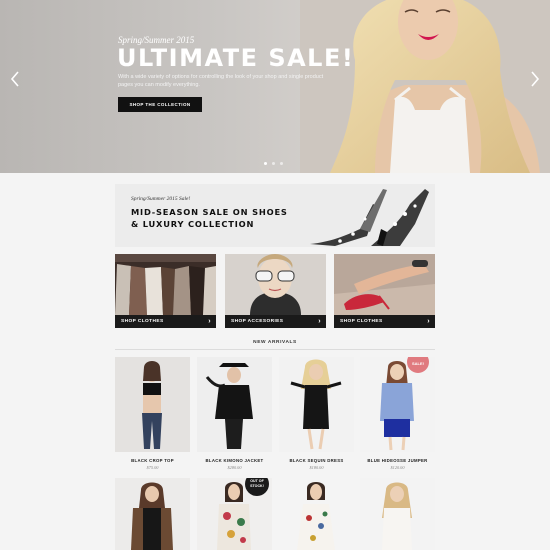 The height and width of the screenshot is (550, 550). What do you see at coordinates (234, 514) in the screenshot?
I see `product-card: OUT OF STOCK!` at bounding box center [234, 514].